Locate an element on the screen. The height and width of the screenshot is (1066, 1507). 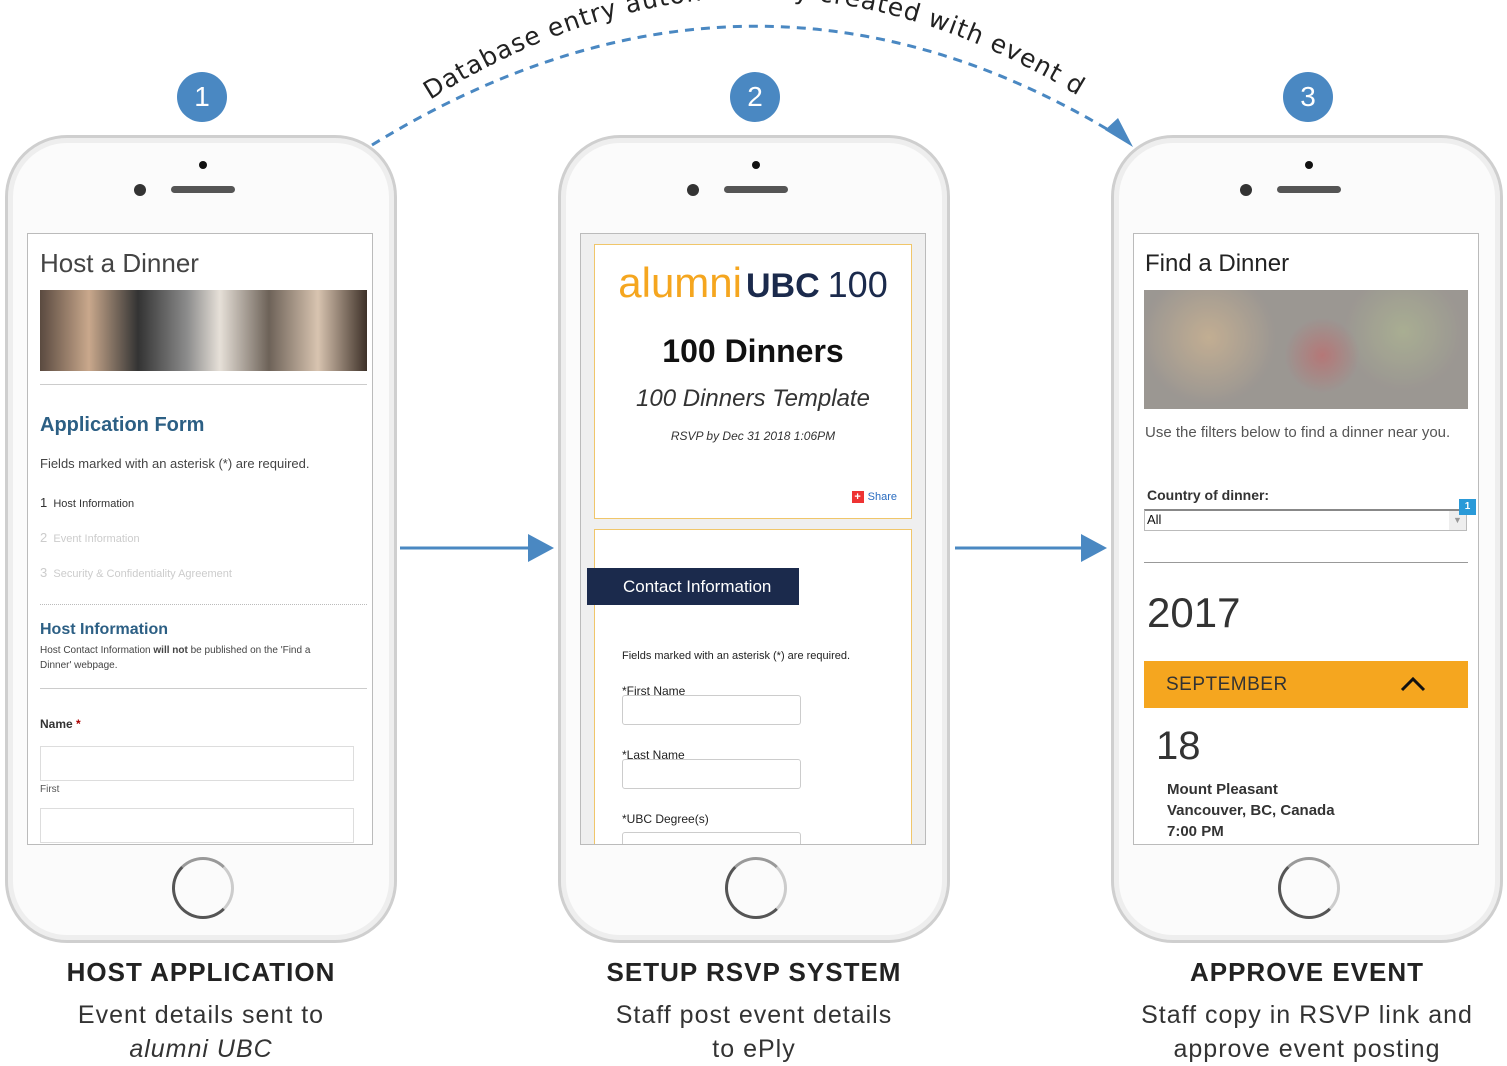
year-heading: 2017 is located at coordinates (1194, 612).